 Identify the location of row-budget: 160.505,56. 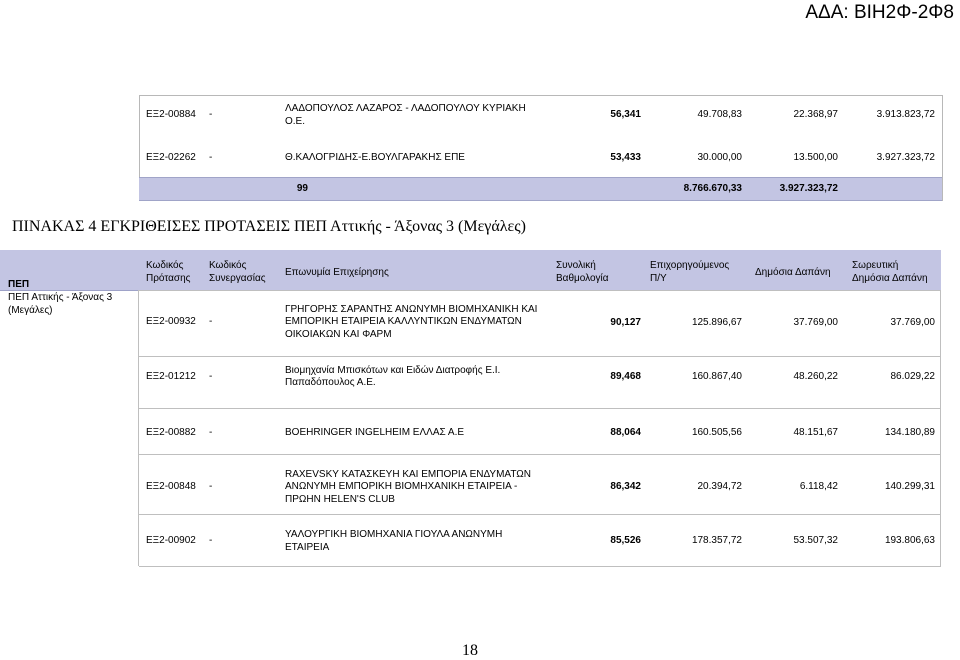
(716, 432).